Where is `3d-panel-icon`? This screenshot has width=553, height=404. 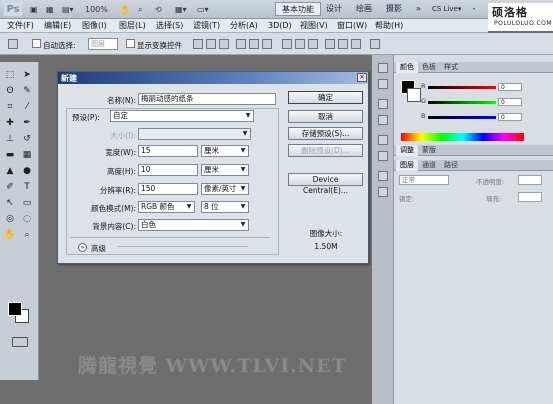 3d-panel-icon is located at coordinates (383, 176).